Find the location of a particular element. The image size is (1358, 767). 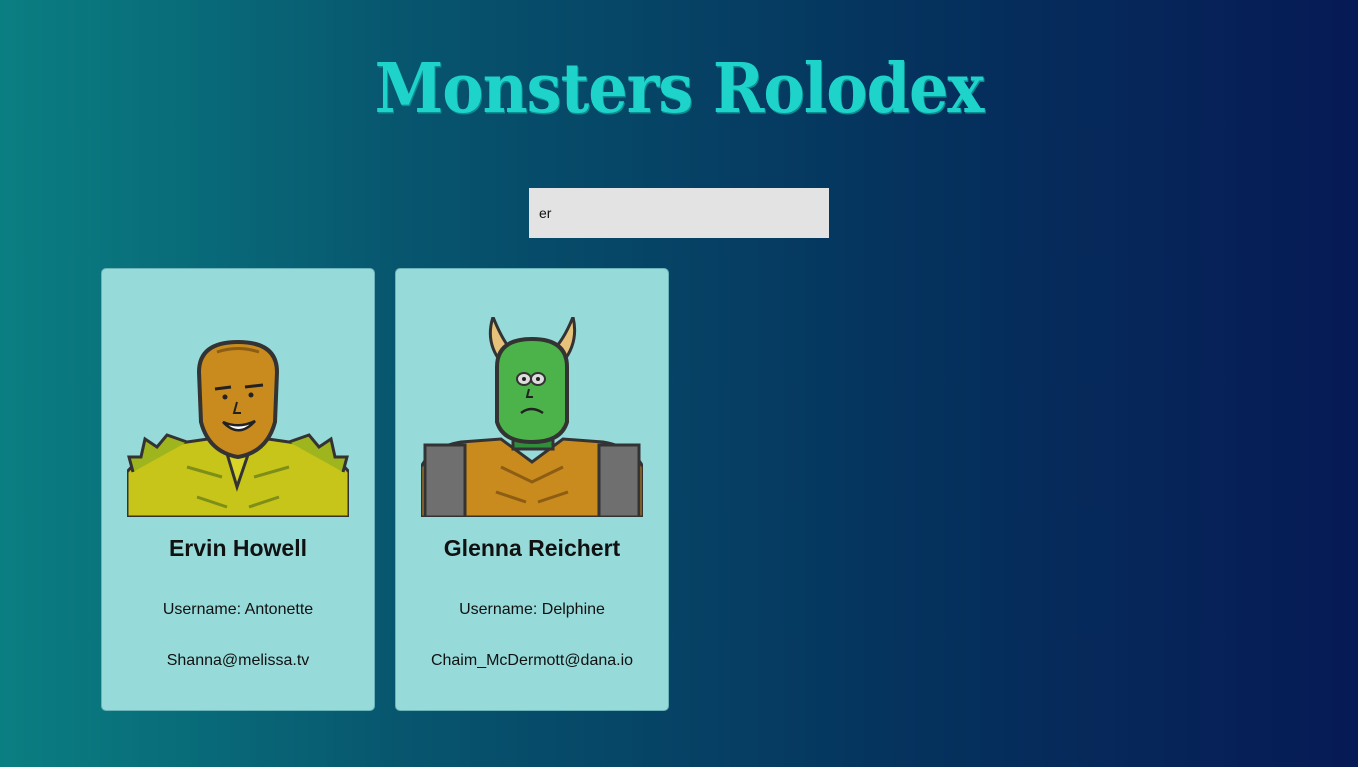

app-title: Monsters Rolodex is located at coordinates (679, 88).